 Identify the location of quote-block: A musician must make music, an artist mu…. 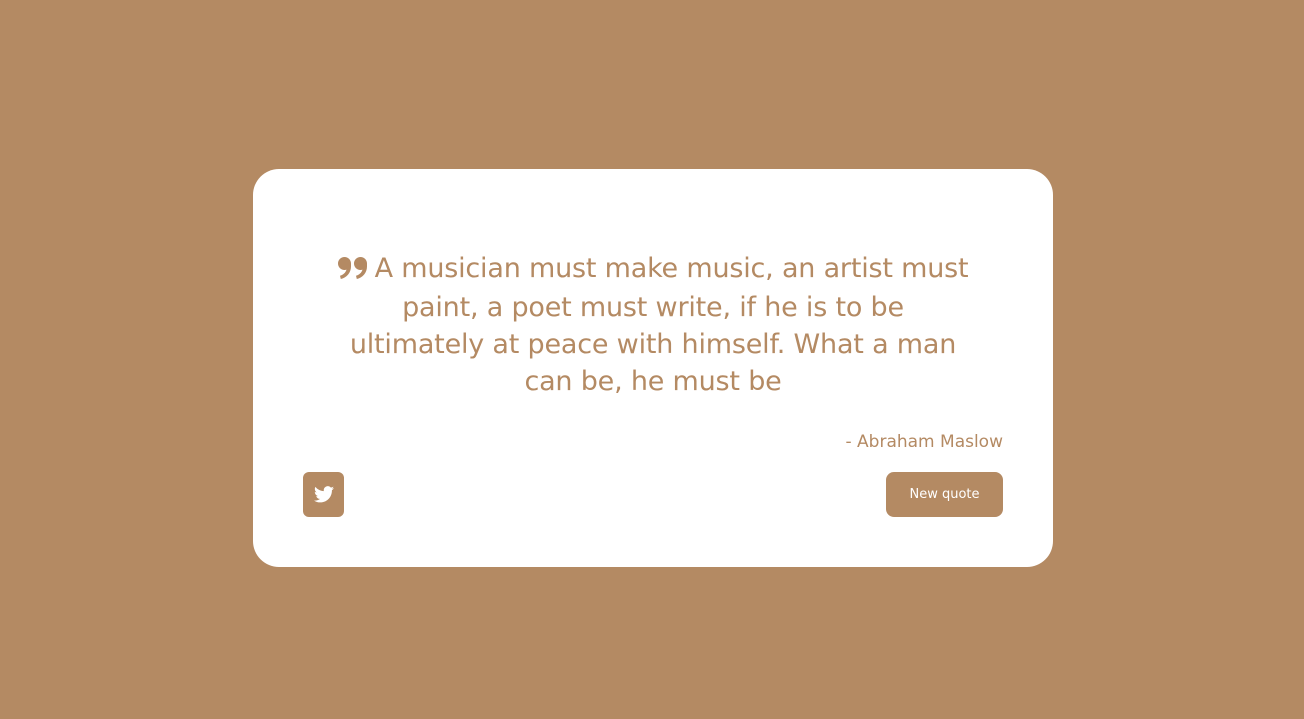
(653, 325).